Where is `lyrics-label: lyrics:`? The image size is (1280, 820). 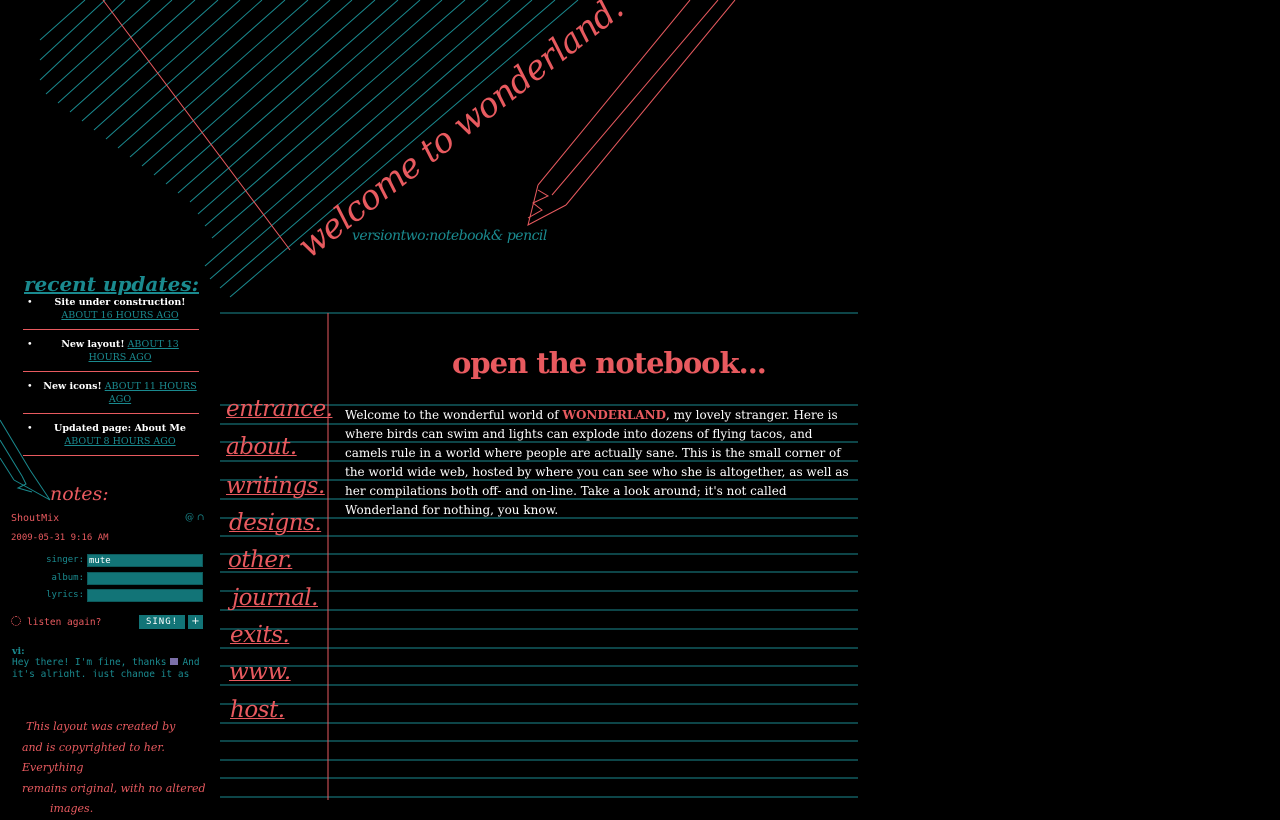
lyrics-label: lyrics: is located at coordinates (65, 595).